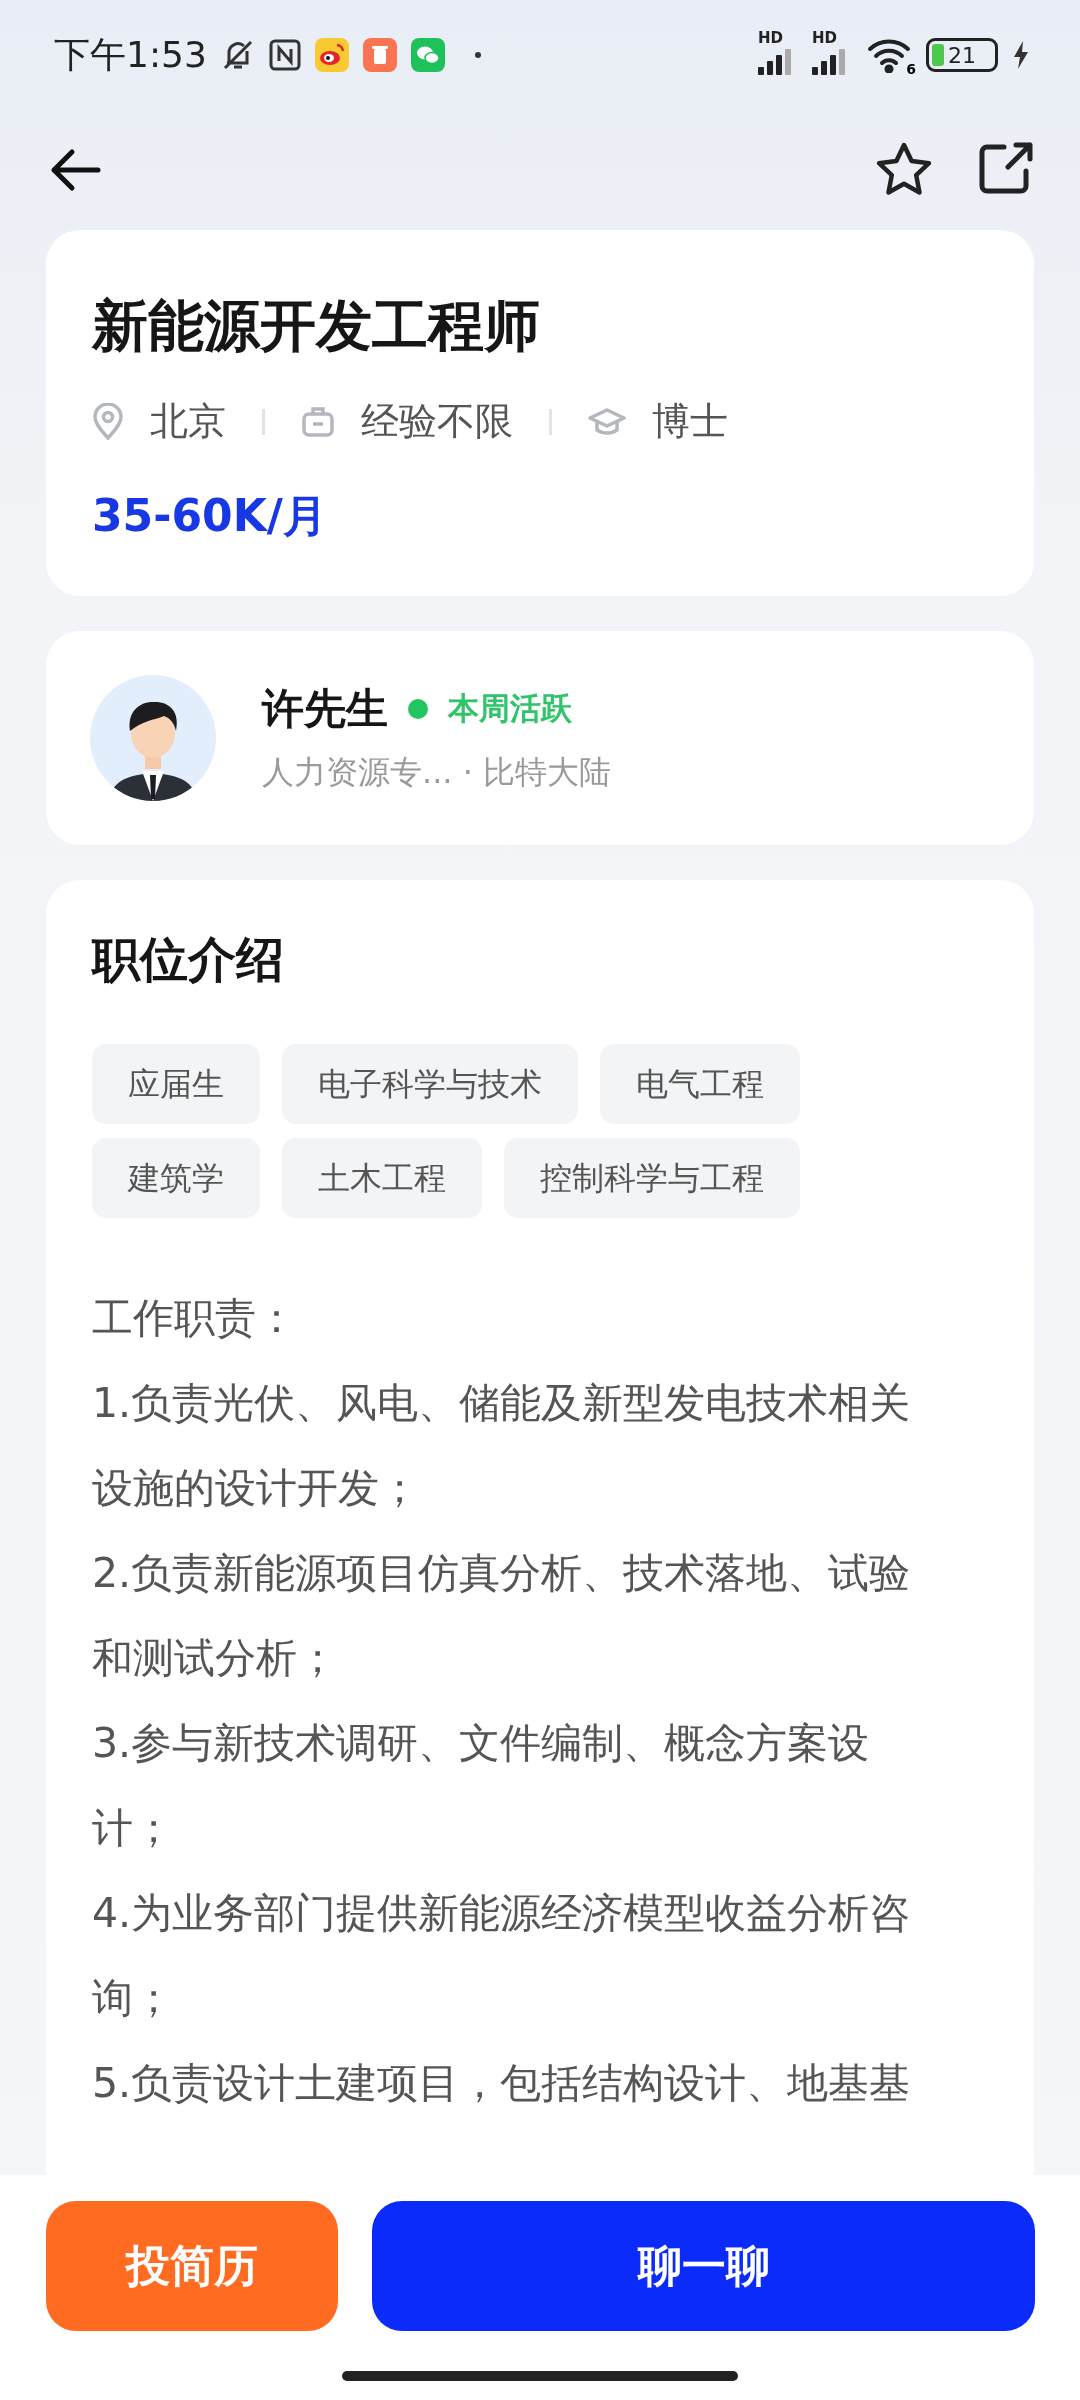 This screenshot has width=1080, height=2400. Describe the element at coordinates (477, 55) in the screenshot. I see `dot-icon` at that location.